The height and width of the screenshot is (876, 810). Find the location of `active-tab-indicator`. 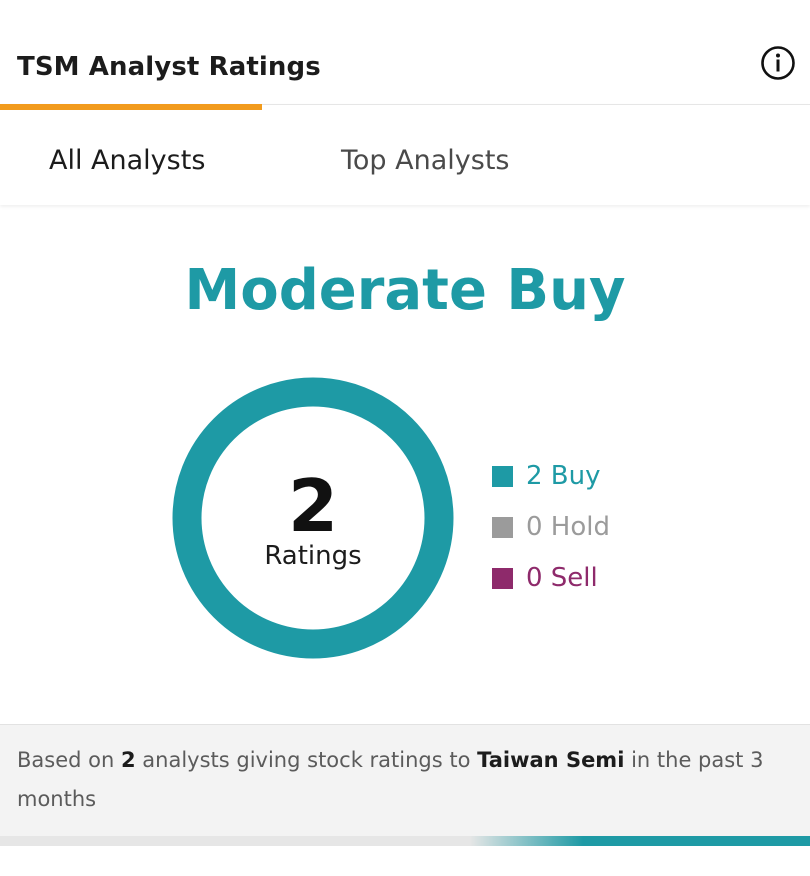

active-tab-indicator is located at coordinates (131, 107).